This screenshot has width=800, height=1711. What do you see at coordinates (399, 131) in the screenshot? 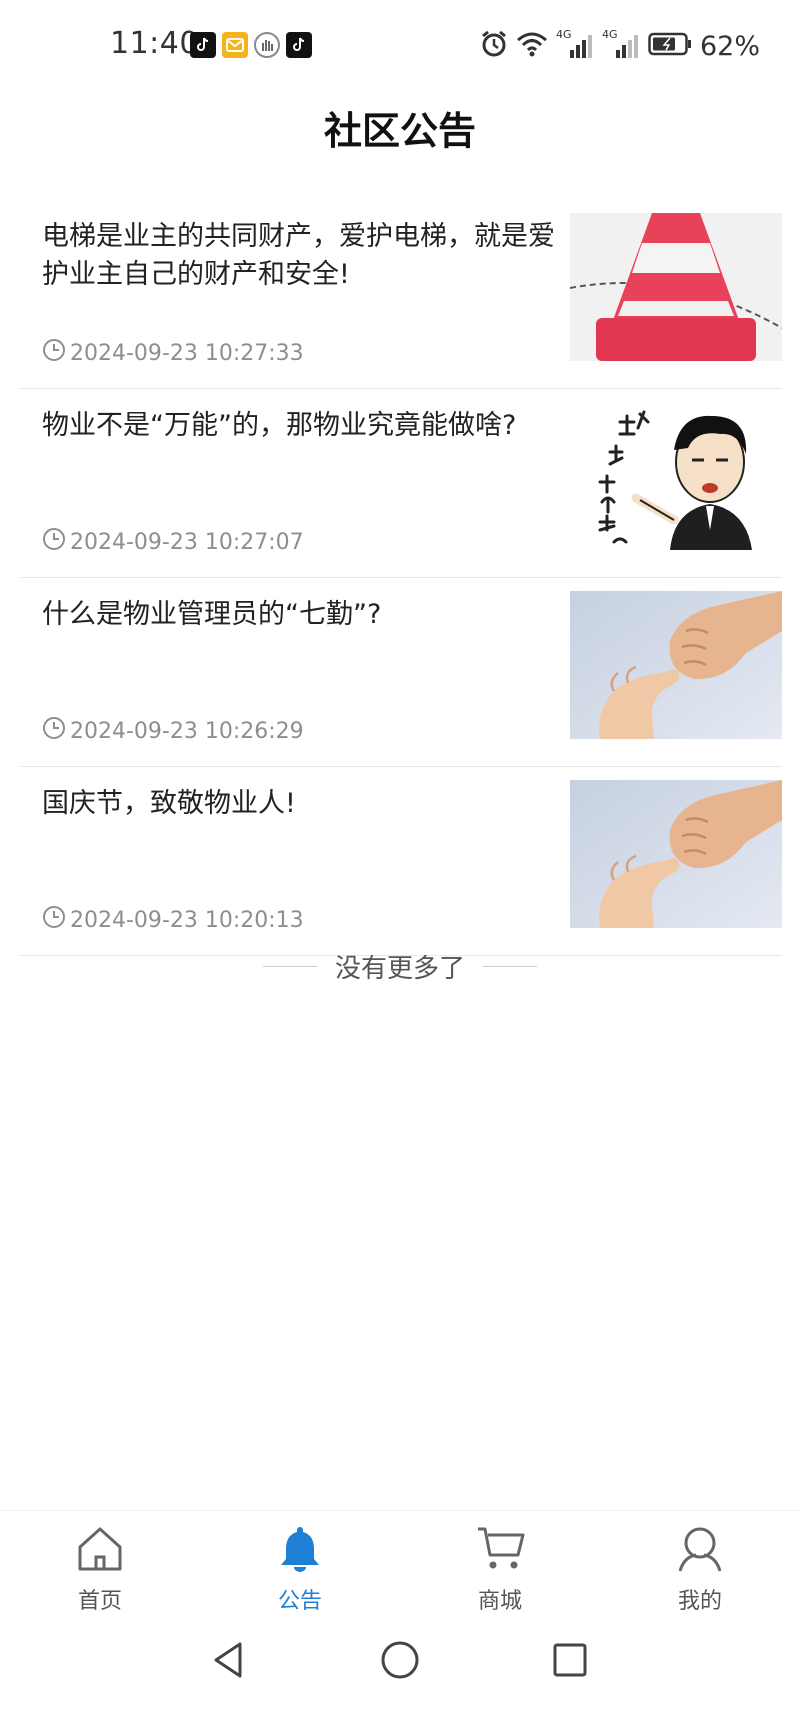
I see `page-title: 社区公告` at bounding box center [399, 131].